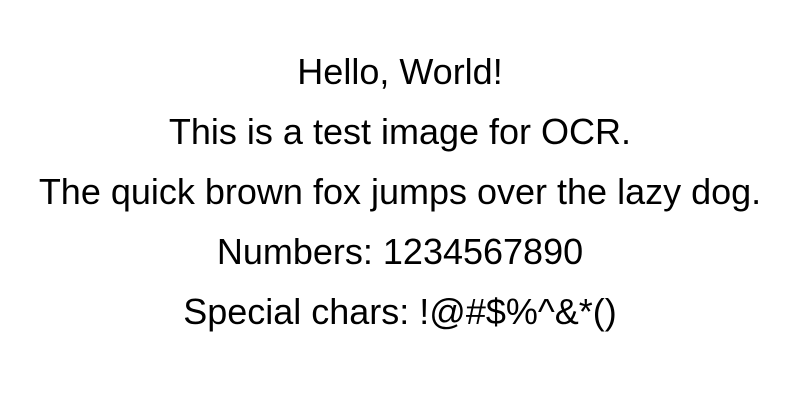 Image resolution: width=800 pixels, height=400 pixels. Describe the element at coordinates (400, 71) in the screenshot. I see `text-line-greeting: Hello, World!` at that location.